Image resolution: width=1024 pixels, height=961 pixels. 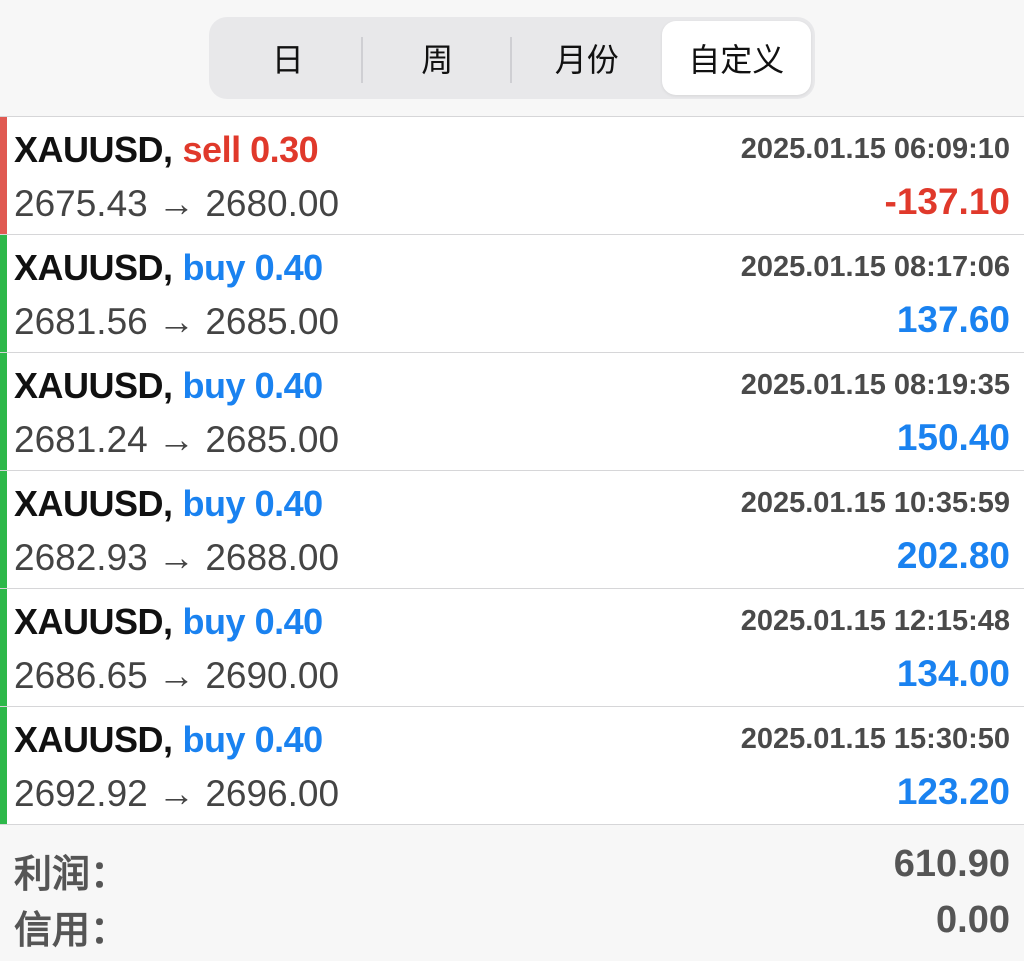 I want to click on tab-custom: 自定义, so click(x=736, y=58).